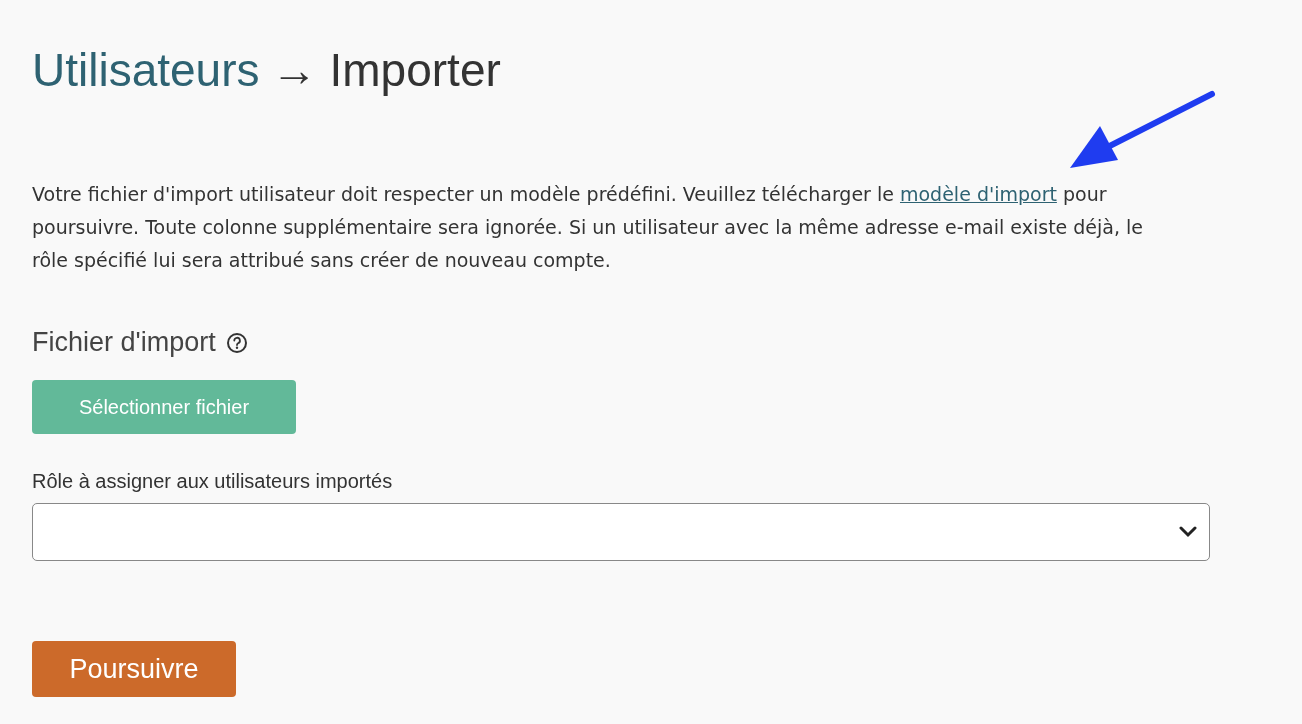 The image size is (1302, 724). I want to click on breadcrumb-link: Utilisateurs, so click(146, 70).